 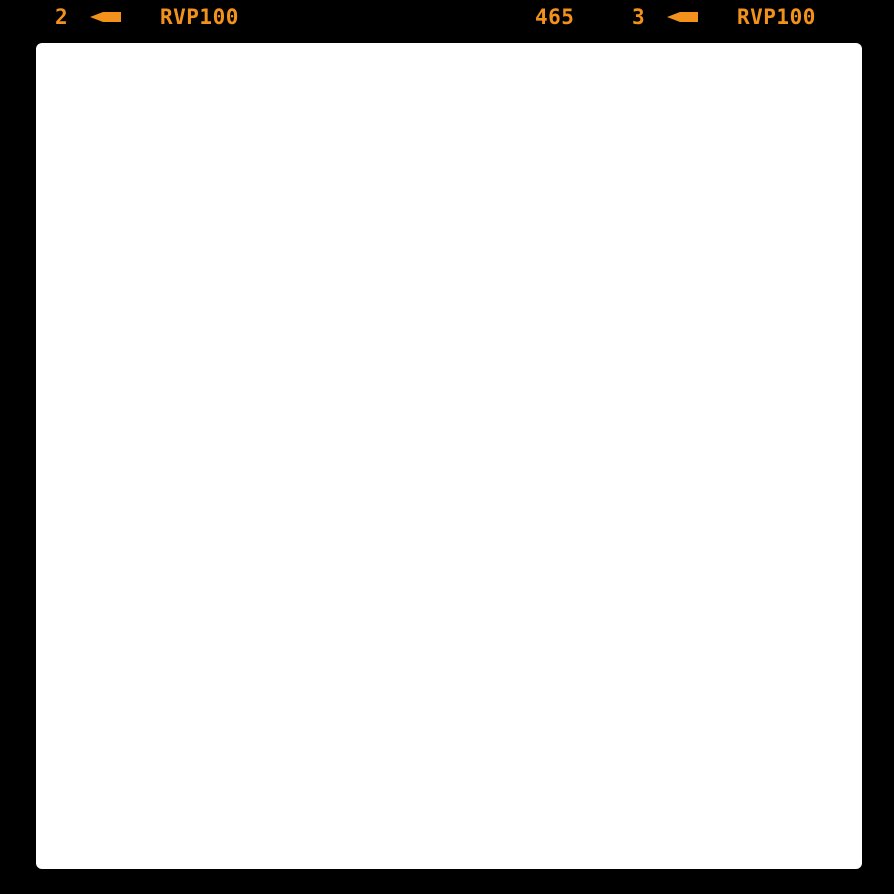 What do you see at coordinates (776, 17) in the screenshot?
I see `film-code-2: RVP100` at bounding box center [776, 17].